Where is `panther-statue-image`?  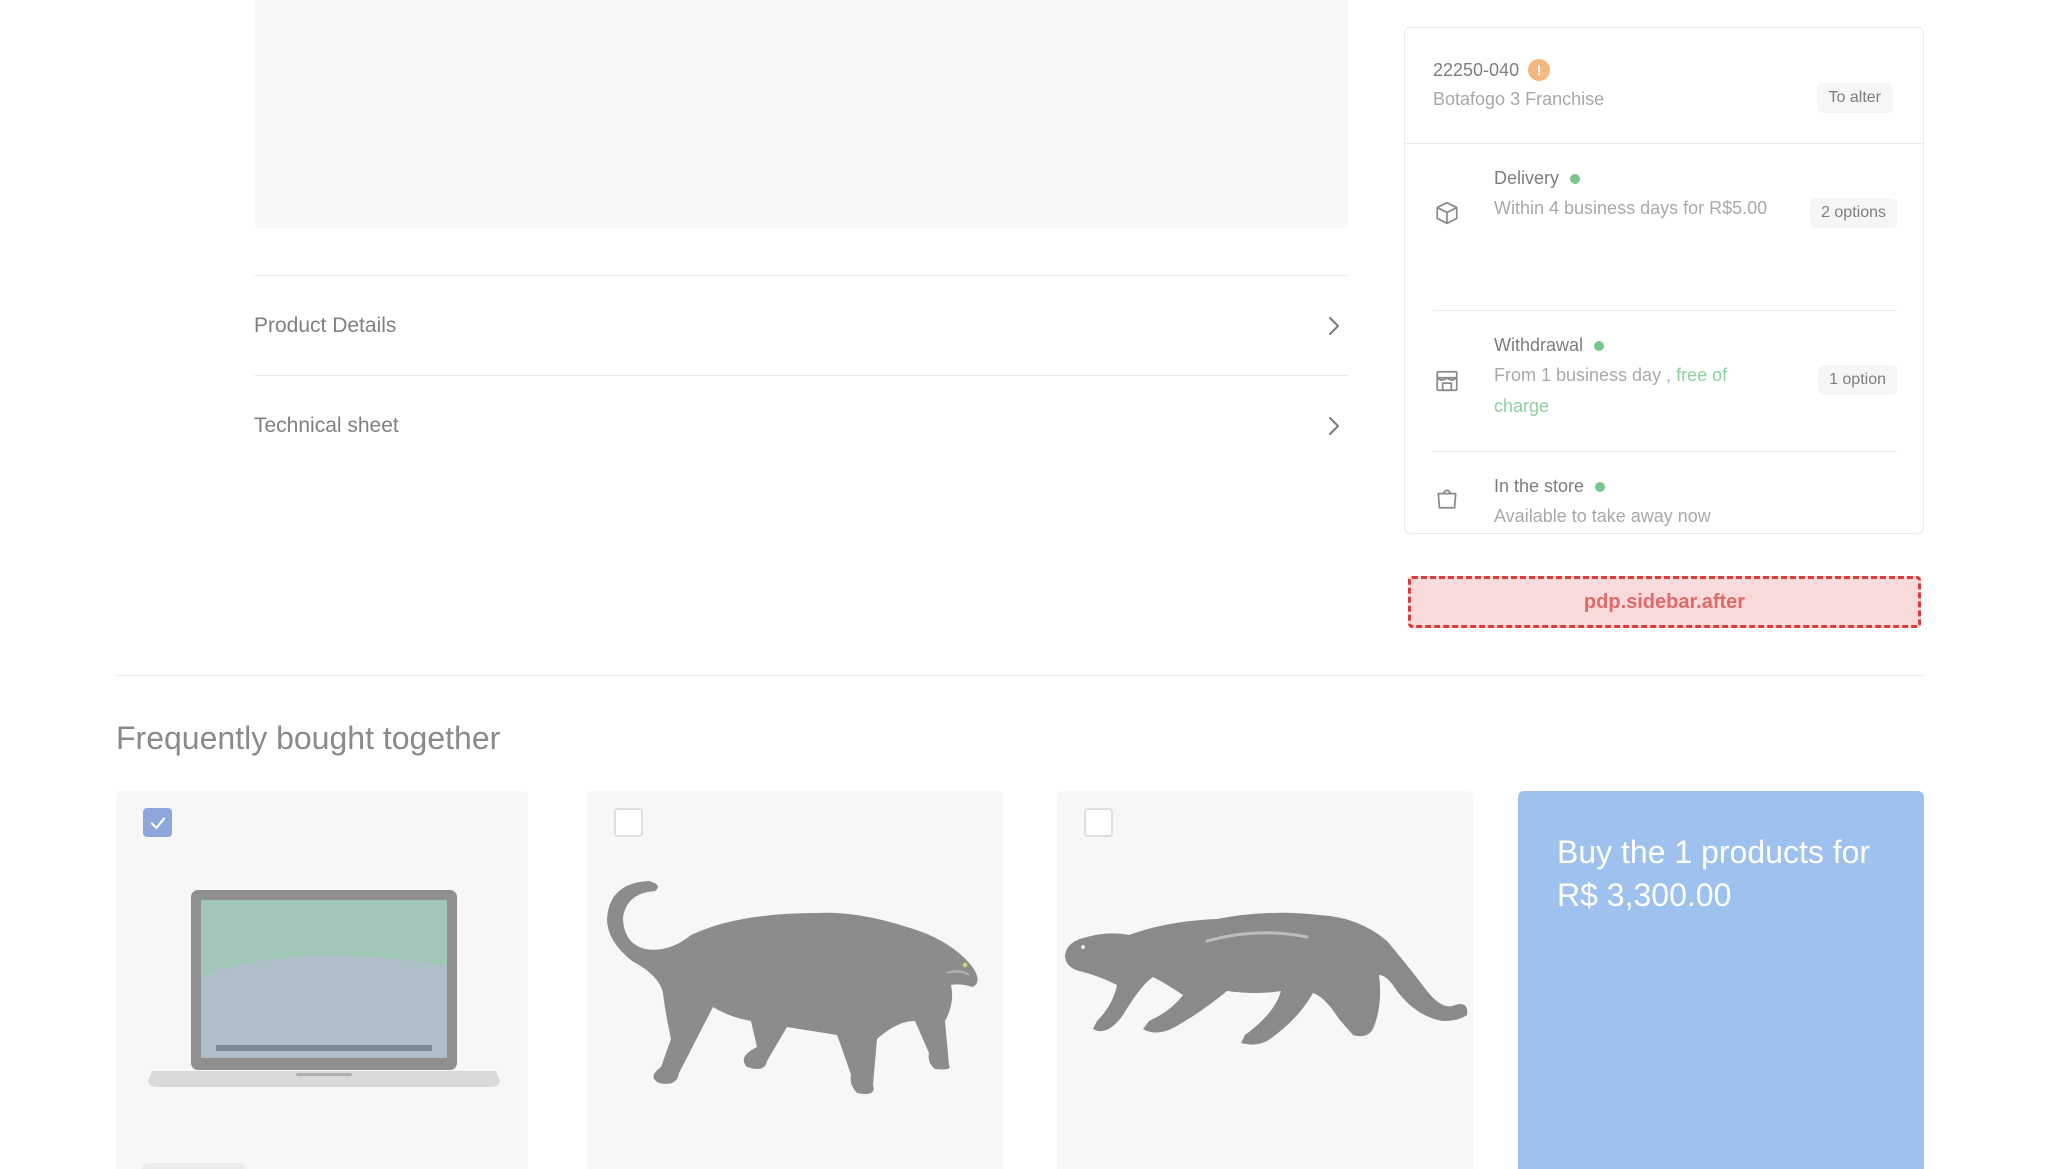
panther-statue-image is located at coordinates (795, 991).